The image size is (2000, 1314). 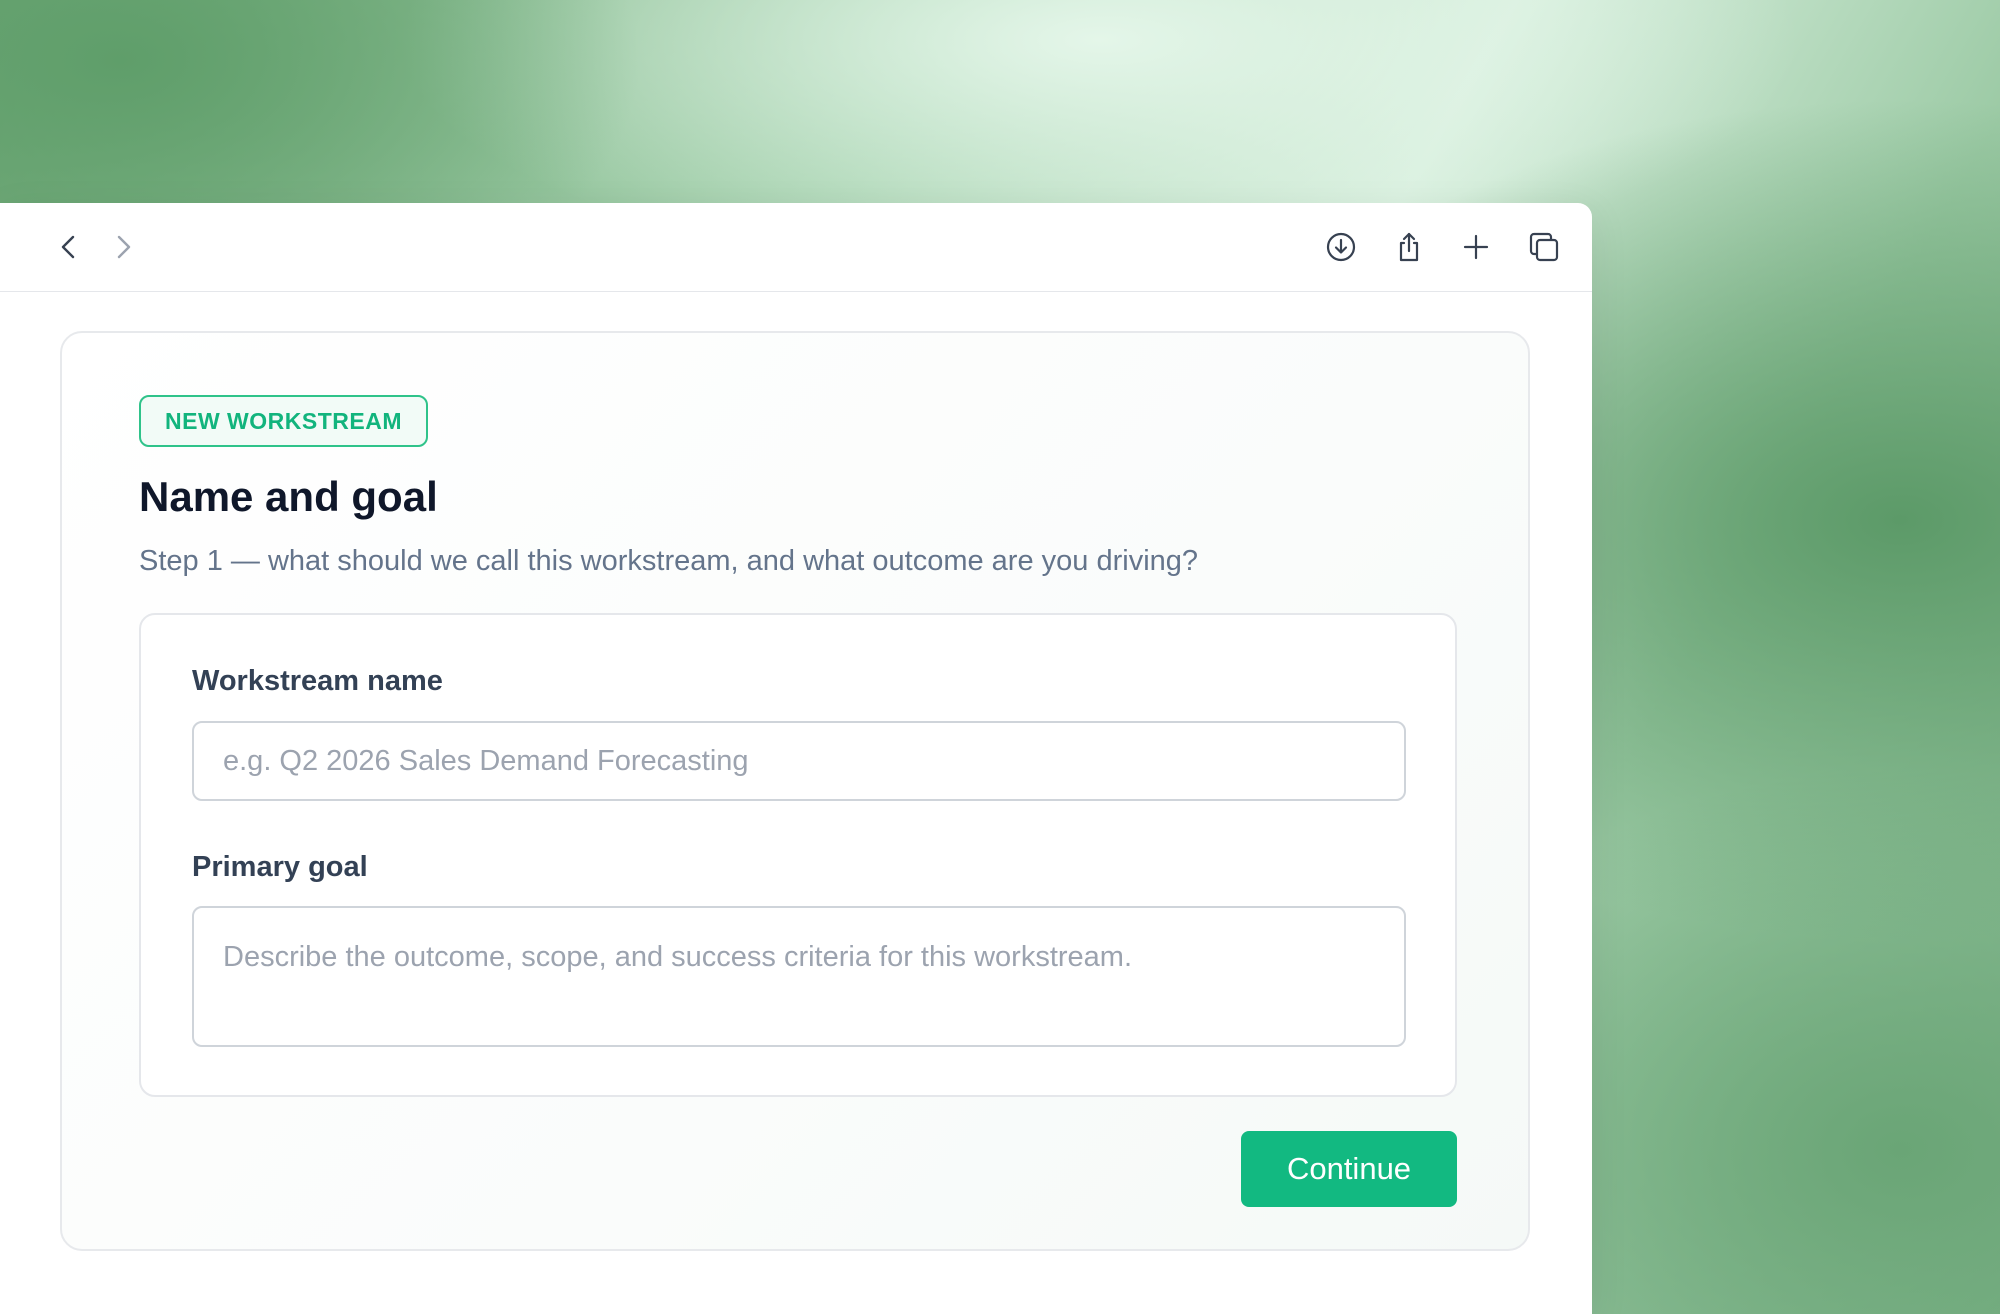 I want to click on plus-icon, so click(x=1476, y=247).